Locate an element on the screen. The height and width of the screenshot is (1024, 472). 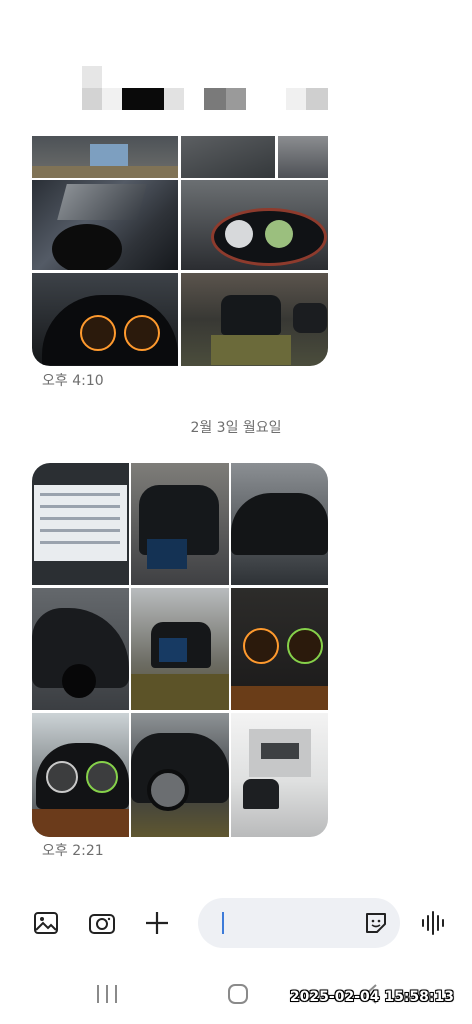
message-time: 오후 4:10 is located at coordinates (73, 381).